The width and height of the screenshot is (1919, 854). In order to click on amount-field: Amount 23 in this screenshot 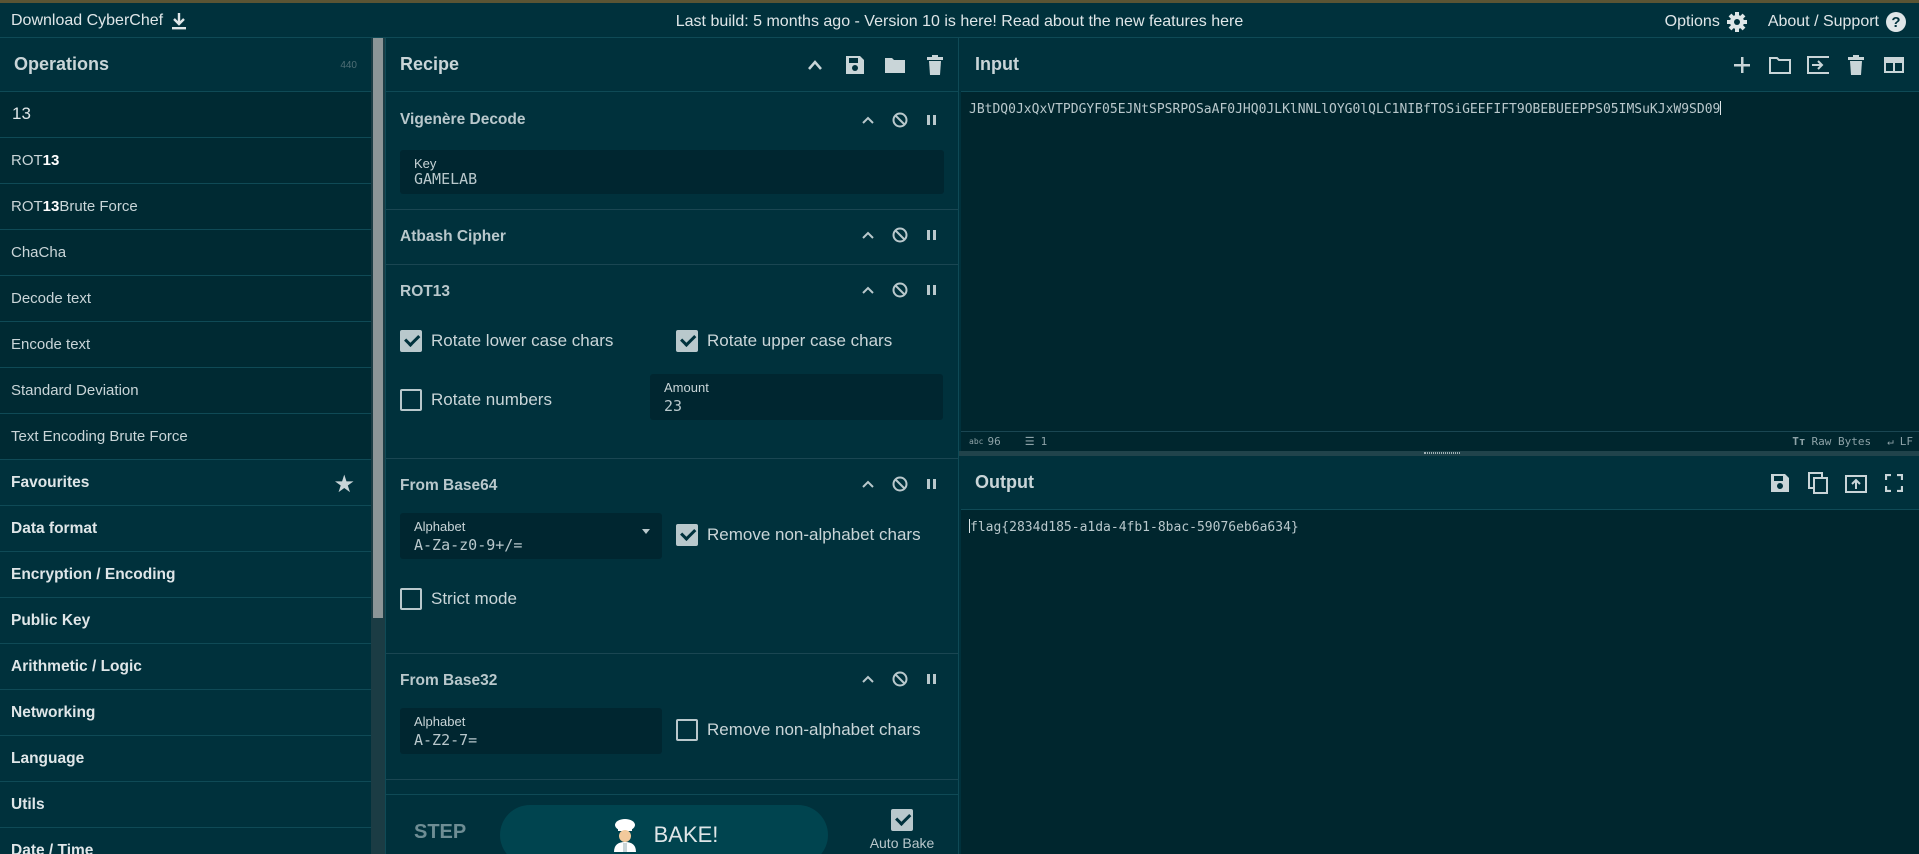, I will do `click(796, 397)`.